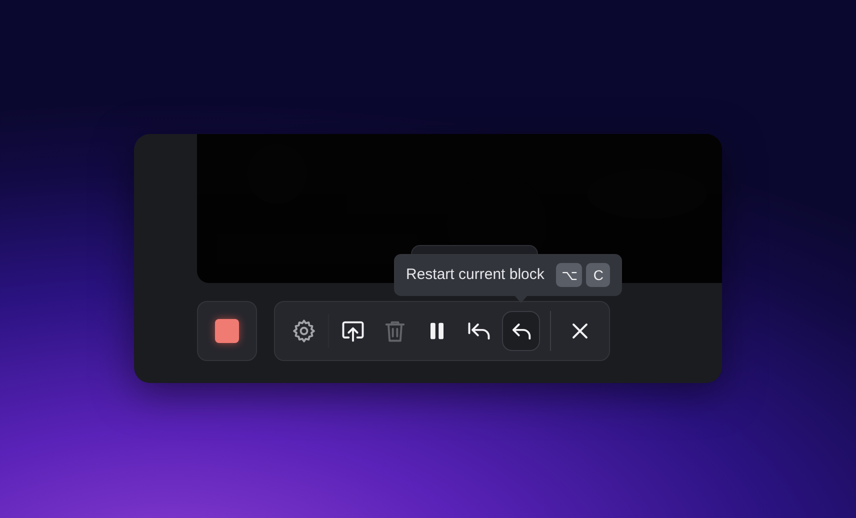 The width and height of the screenshot is (856, 518). What do you see at coordinates (521, 331) in the screenshot?
I see `restart-button` at bounding box center [521, 331].